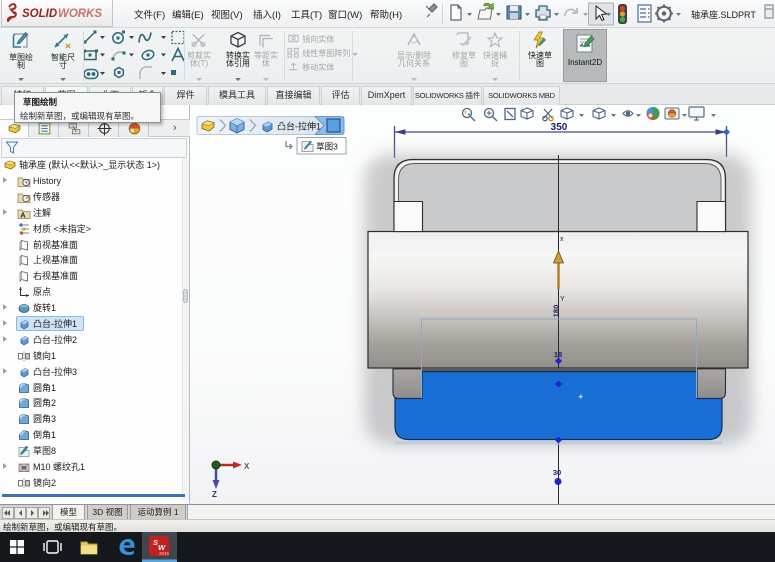 This screenshot has height=562, width=775. What do you see at coordinates (247, 466) in the screenshot?
I see `svg-text: X` at bounding box center [247, 466].